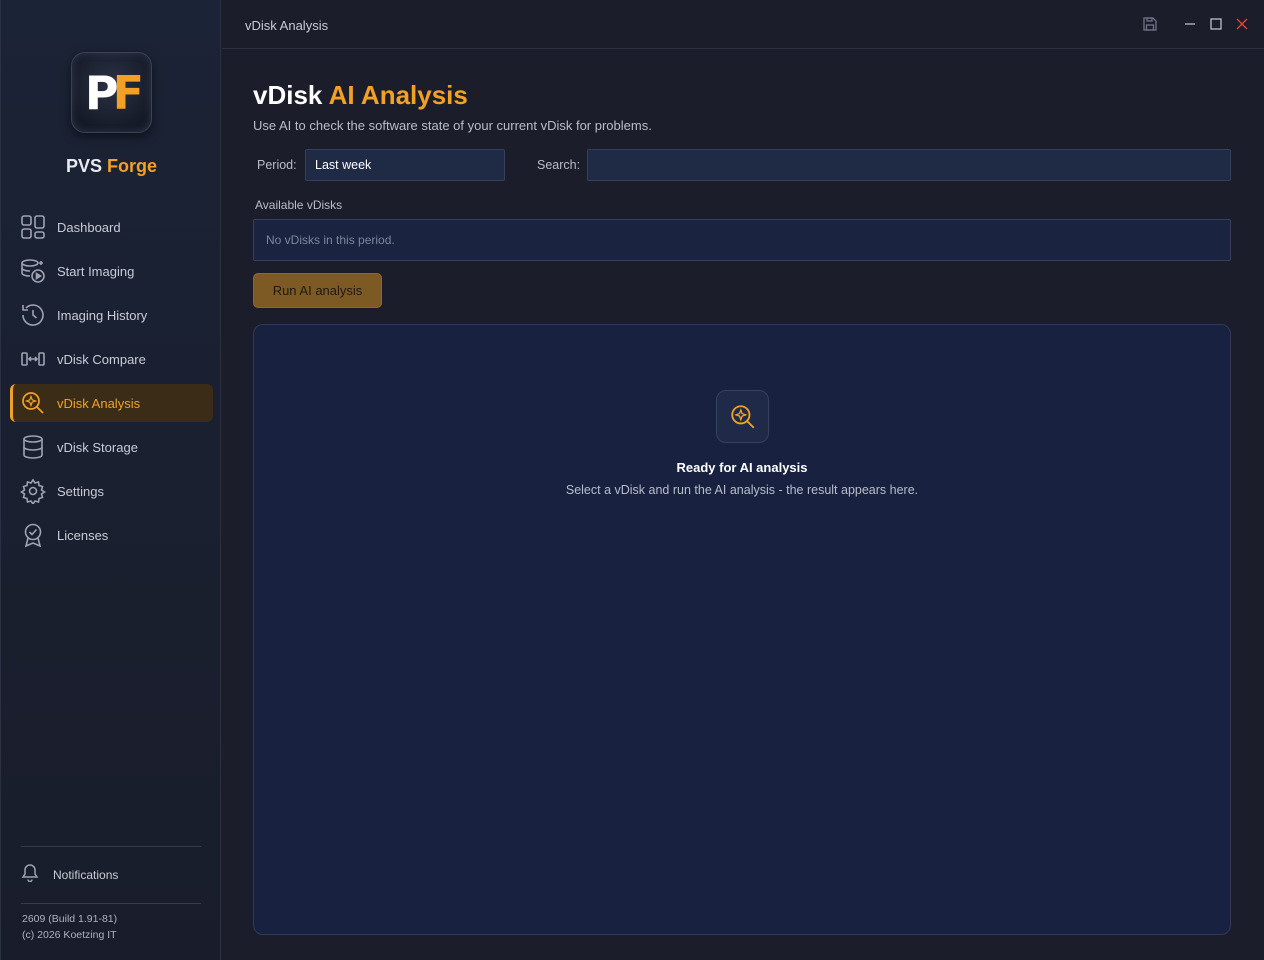  What do you see at coordinates (99, 403) in the screenshot?
I see `sidebar-item-label: vDisk Analysis` at bounding box center [99, 403].